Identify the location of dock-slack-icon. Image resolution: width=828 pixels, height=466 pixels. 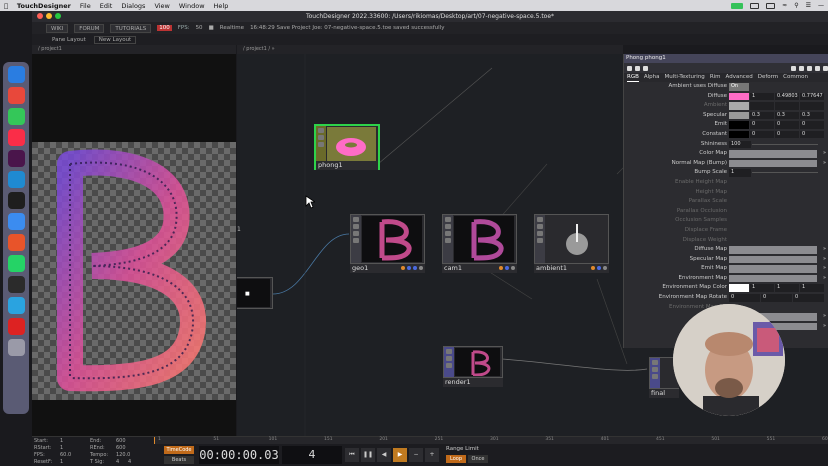
(16, 158).